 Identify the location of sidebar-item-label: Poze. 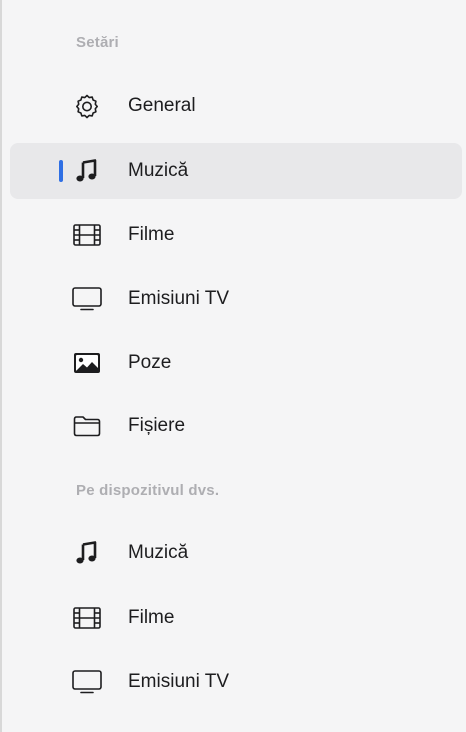
(150, 362).